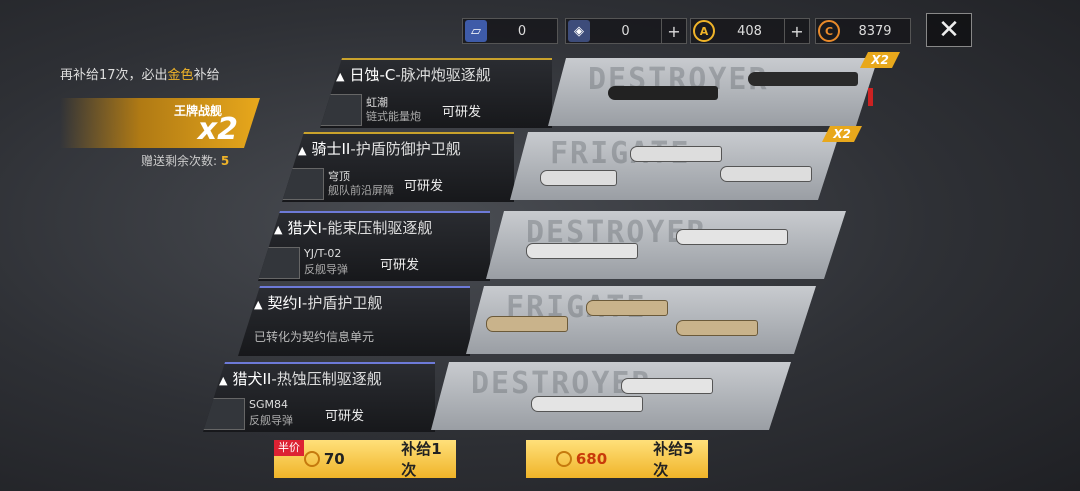  What do you see at coordinates (160, 123) in the screenshot?
I see `ace-ship-banner: 王牌战舰 x2` at bounding box center [160, 123].